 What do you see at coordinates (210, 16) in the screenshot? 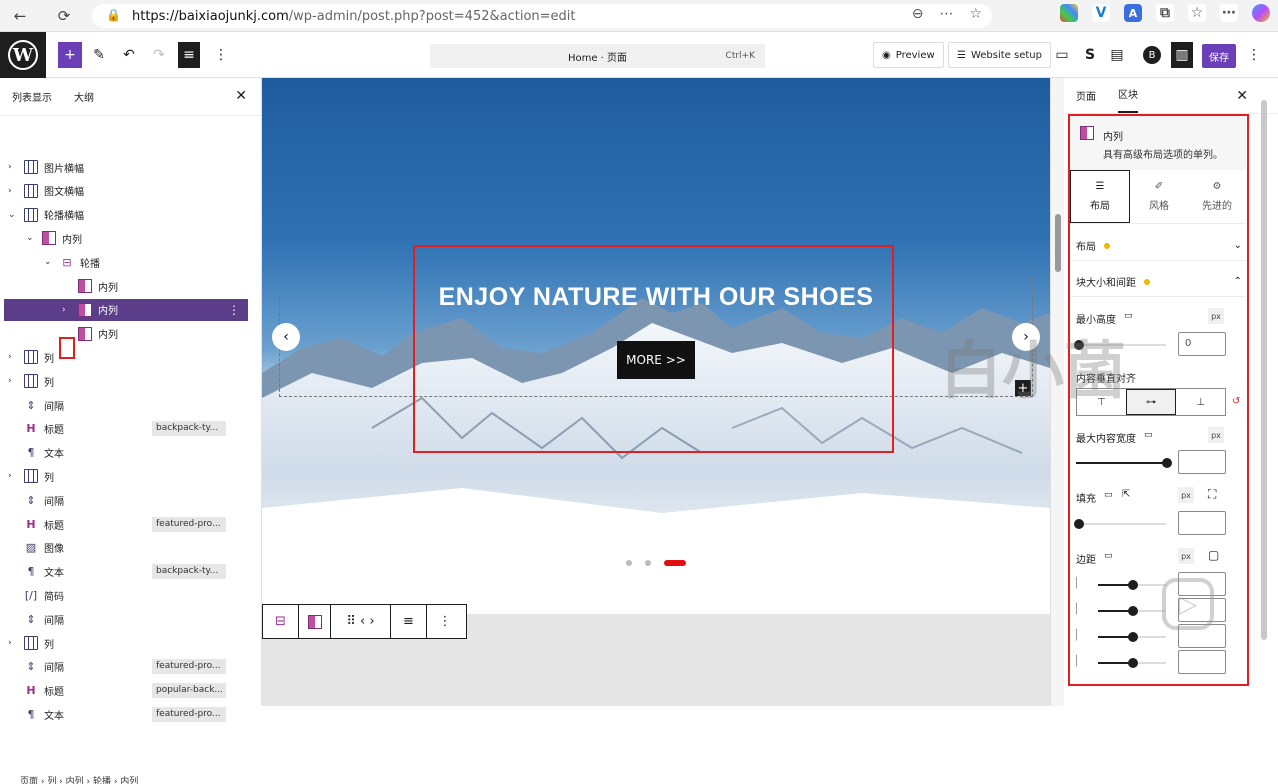
I see `url-host: https://baixiaojunkj.com` at bounding box center [210, 16].